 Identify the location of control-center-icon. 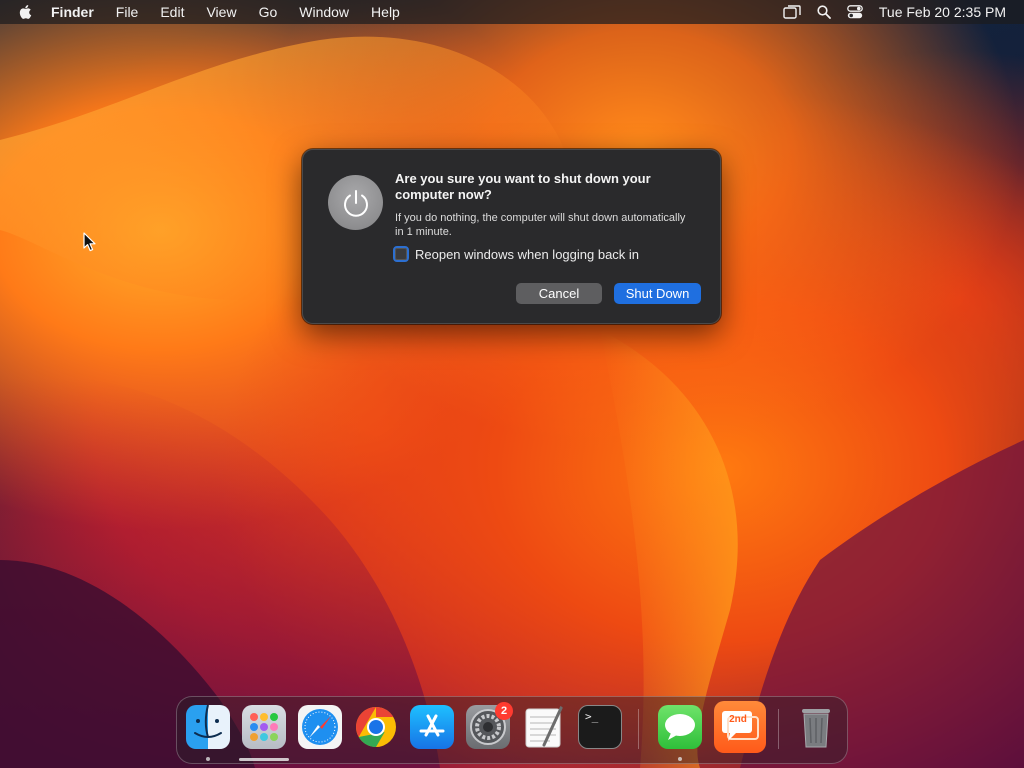
(855, 12).